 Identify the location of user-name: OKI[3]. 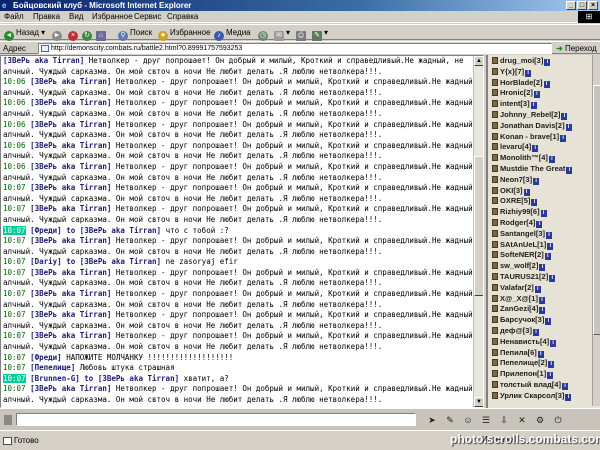
(511, 190).